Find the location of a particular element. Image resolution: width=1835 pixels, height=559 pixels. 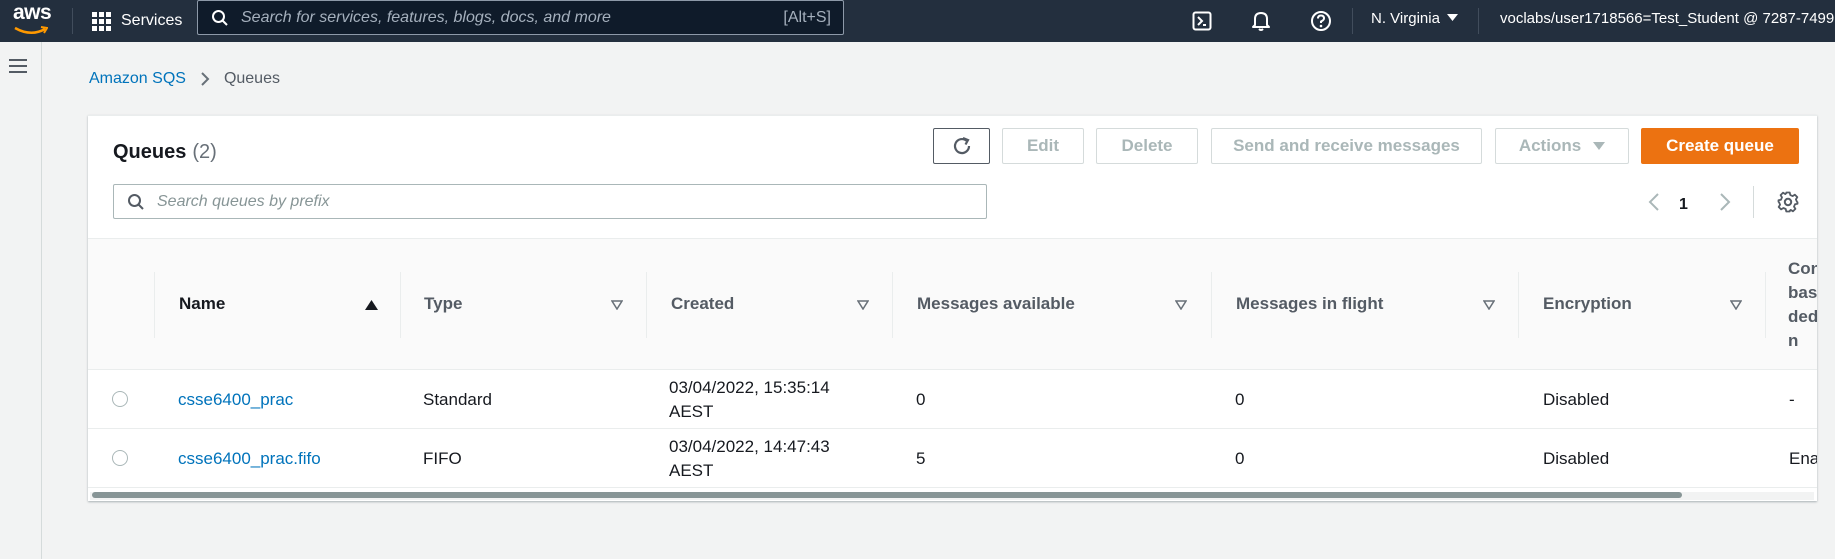

pager-divider is located at coordinates (1753, 202).